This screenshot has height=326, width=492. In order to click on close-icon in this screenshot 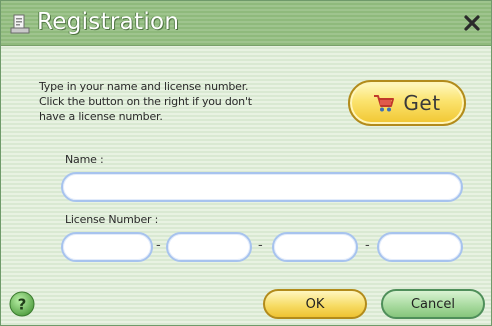, I will do `click(472, 23)`.